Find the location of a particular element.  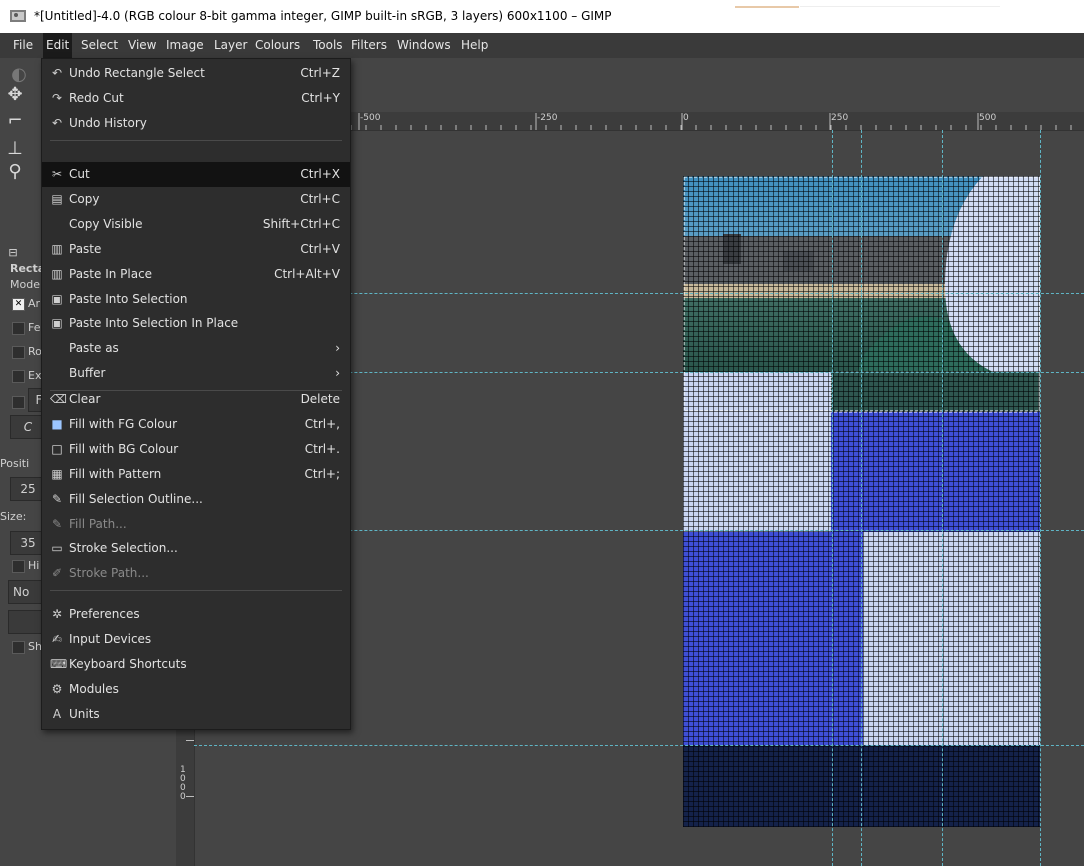

menu-item-undo-history: ↶ Undo History is located at coordinates (196, 123).